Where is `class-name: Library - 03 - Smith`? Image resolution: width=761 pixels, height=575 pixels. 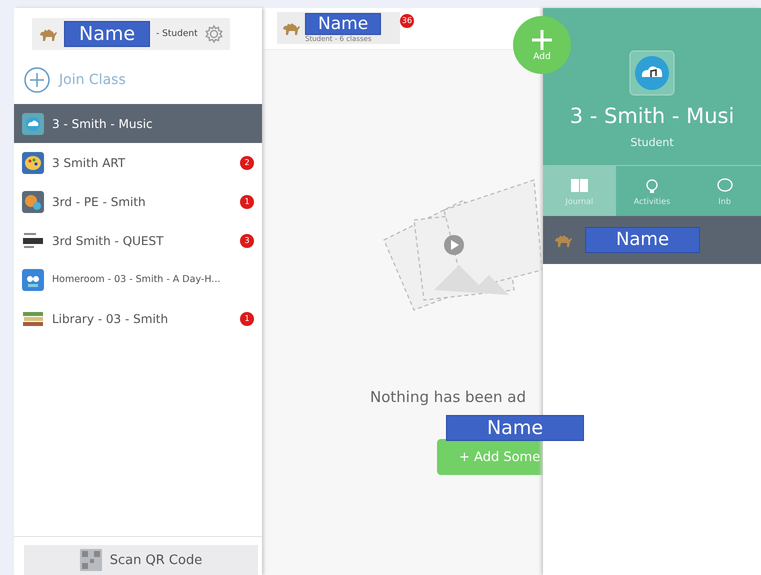 class-name: Library - 03 - Smith is located at coordinates (111, 319).